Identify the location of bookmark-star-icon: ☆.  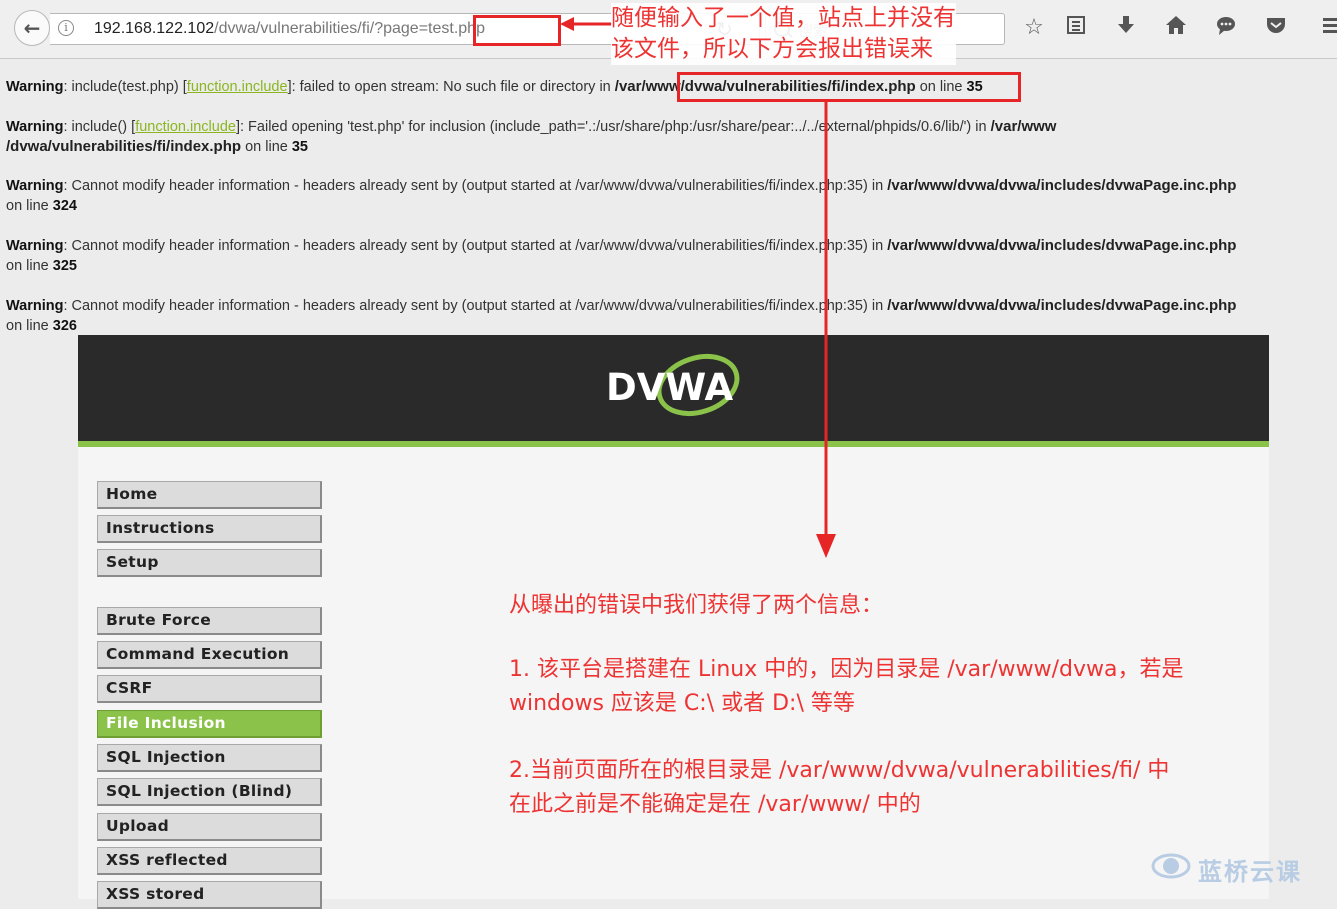
(1034, 28).